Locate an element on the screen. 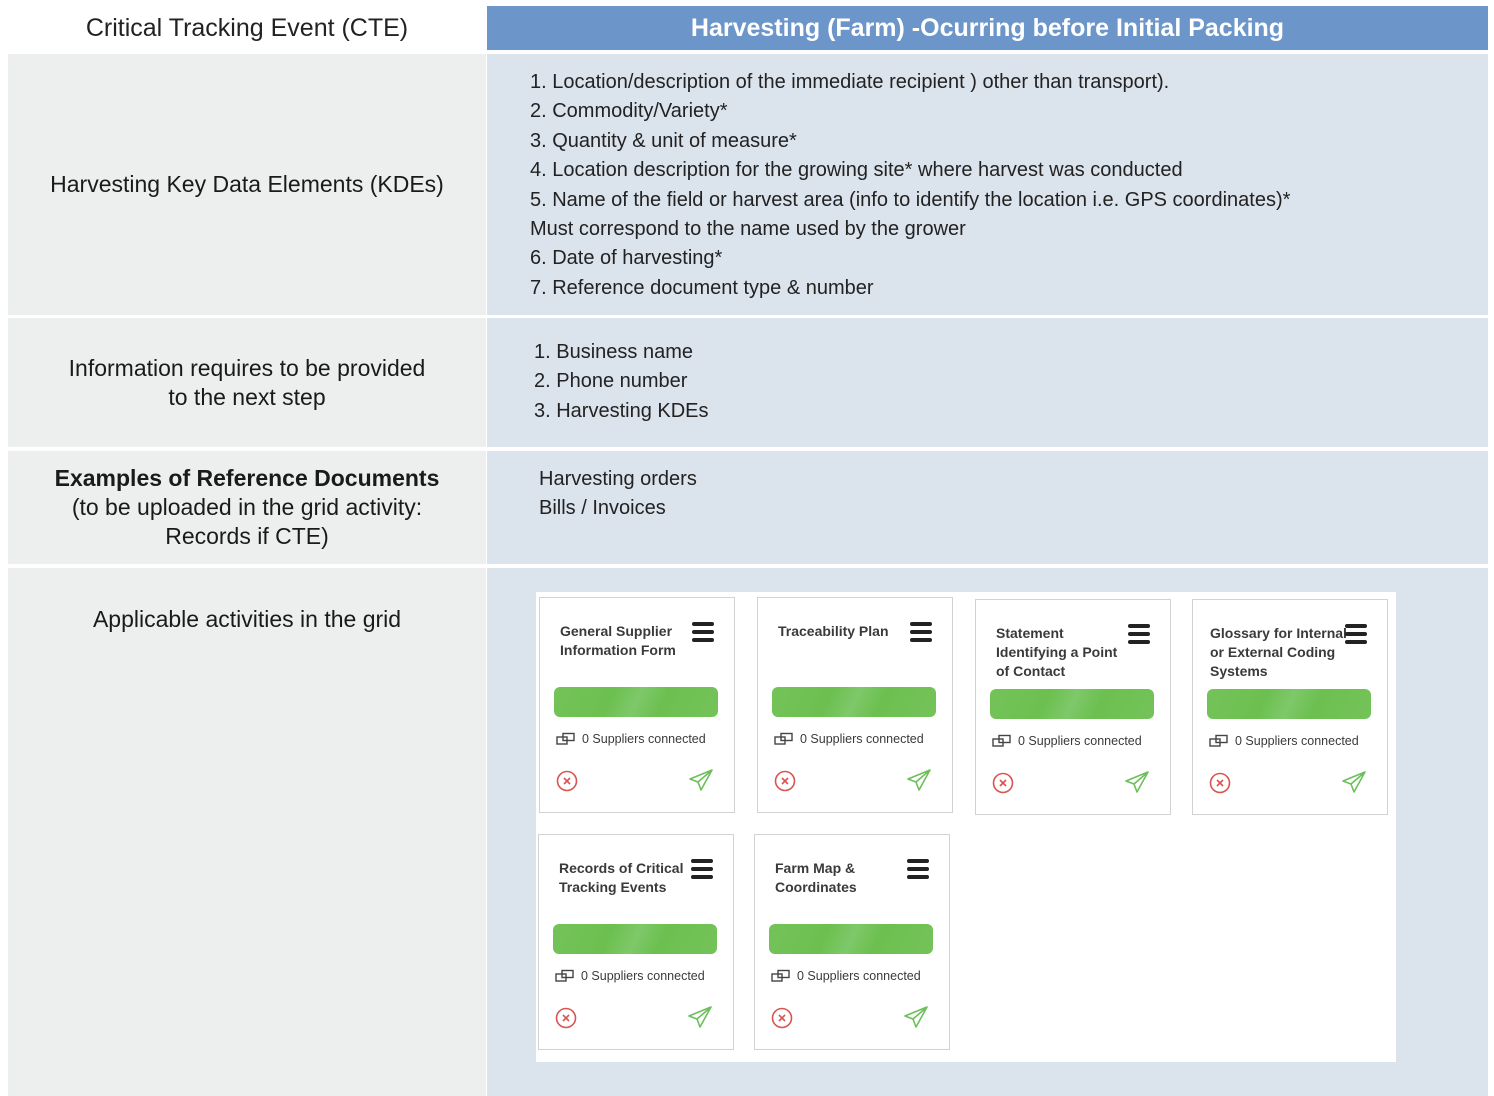 The image size is (1494, 1096). list-item: 3. Quantity & unit of measure* is located at coordinates (663, 140).